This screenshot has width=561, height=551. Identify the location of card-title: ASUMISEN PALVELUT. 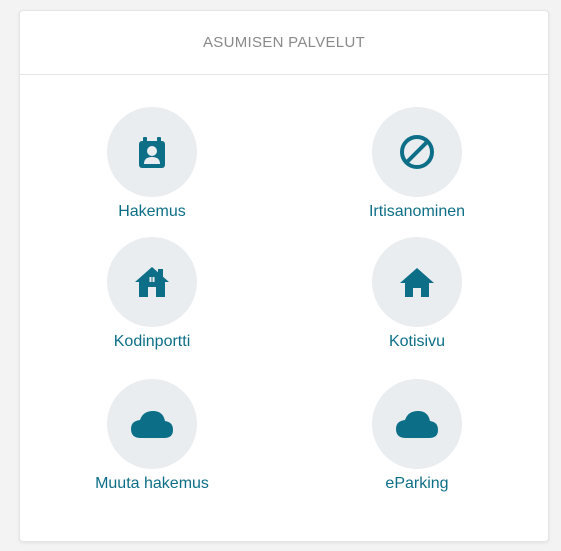
(284, 42).